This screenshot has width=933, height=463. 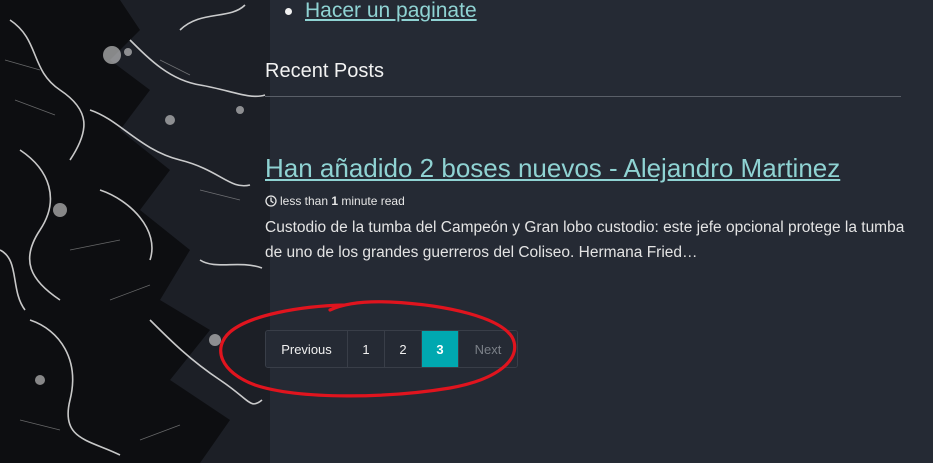 I want to click on pagination-page-2: 2, so click(x=403, y=349).